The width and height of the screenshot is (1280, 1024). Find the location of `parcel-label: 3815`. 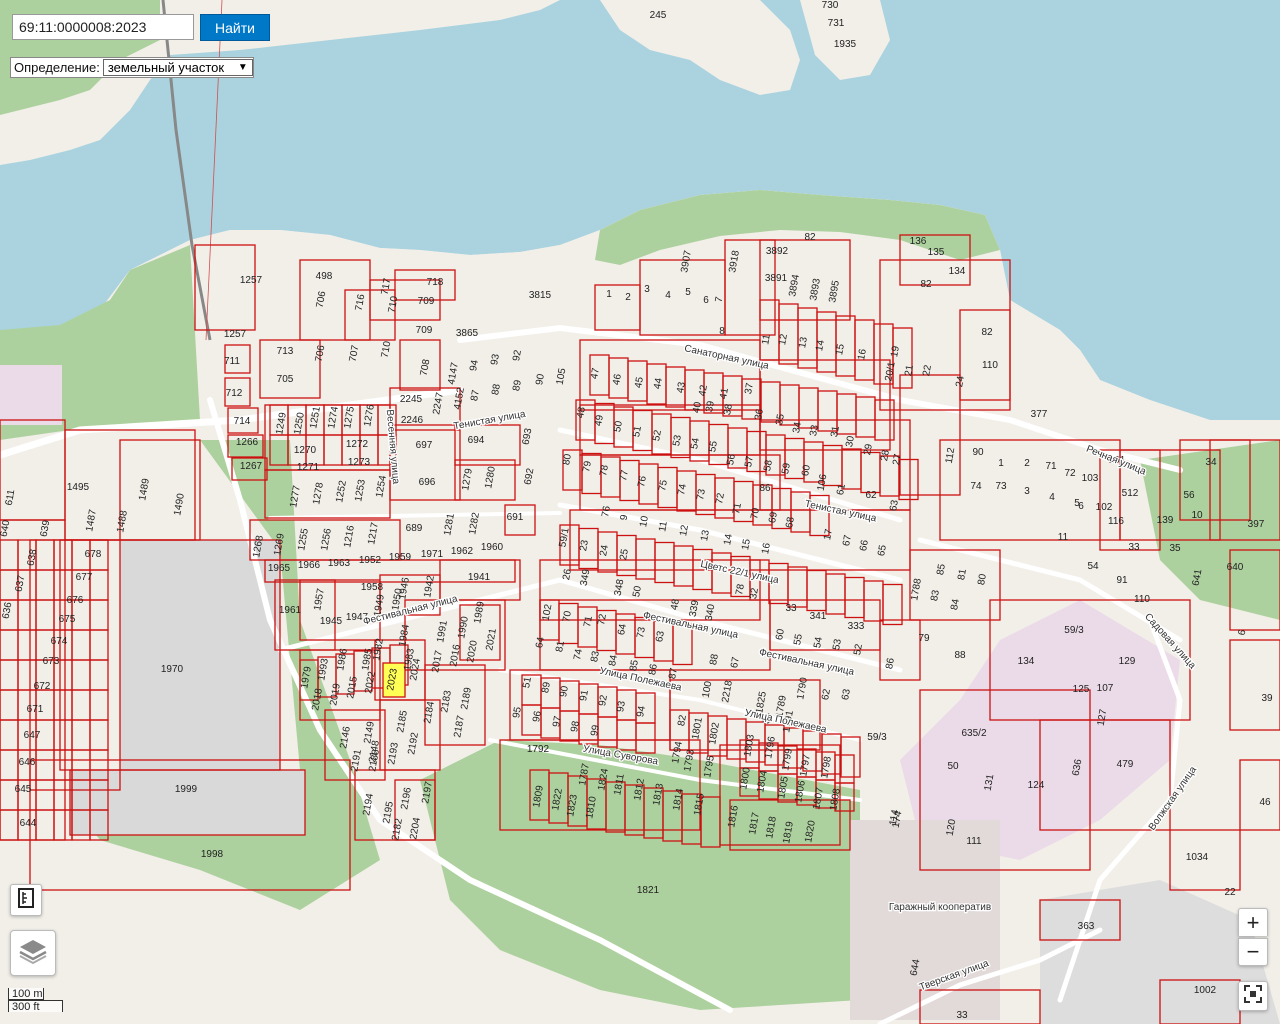

parcel-label: 3815 is located at coordinates (540, 295).